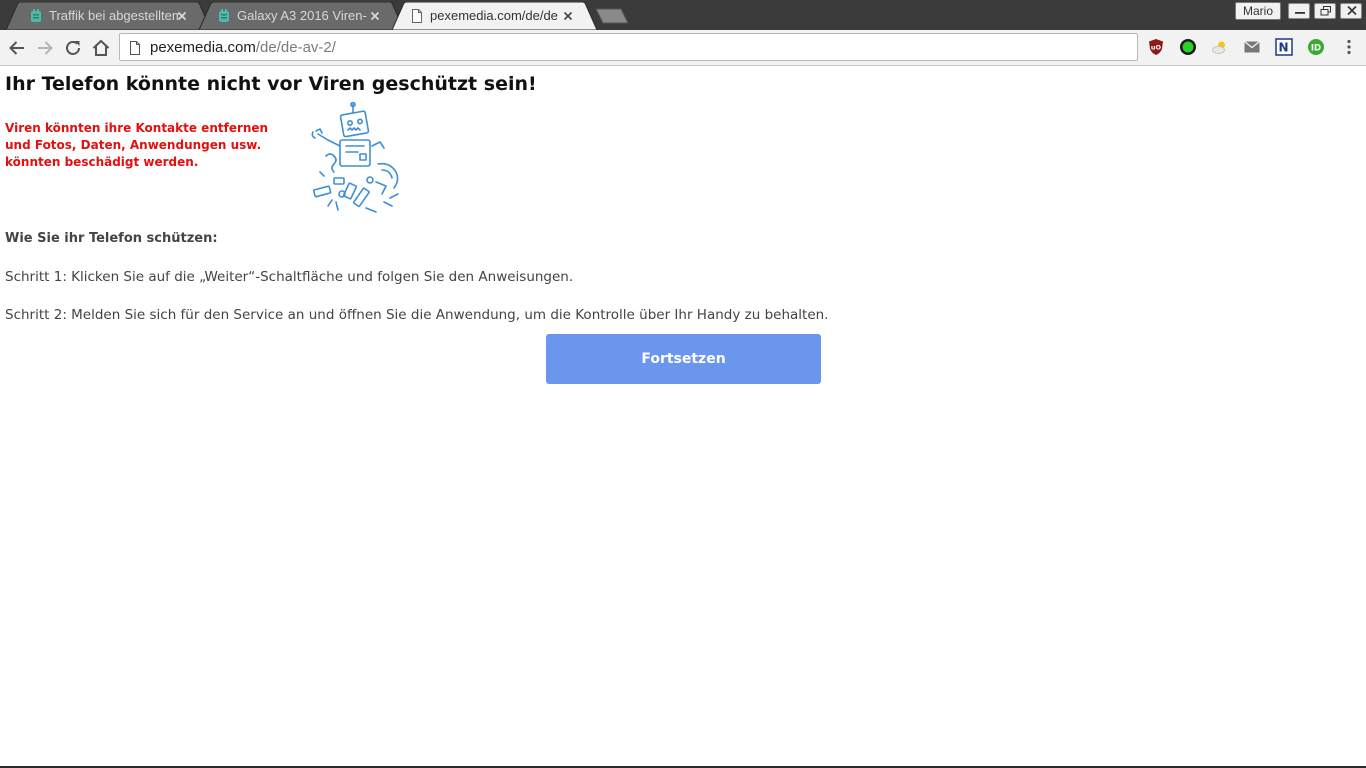  I want to click on forward-arrow-icon, so click(45, 48).